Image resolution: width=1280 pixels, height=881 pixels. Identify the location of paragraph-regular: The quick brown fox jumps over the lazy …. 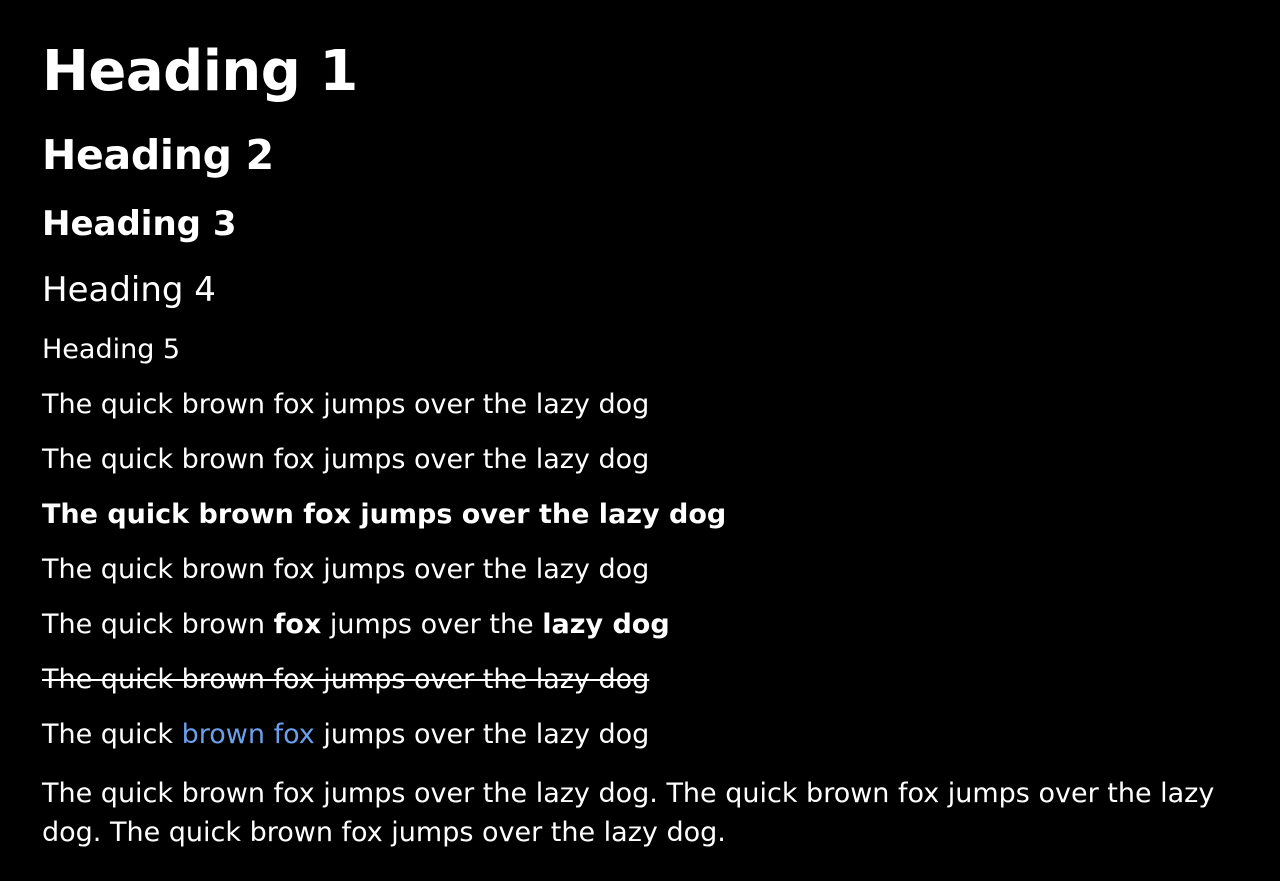
(346, 404).